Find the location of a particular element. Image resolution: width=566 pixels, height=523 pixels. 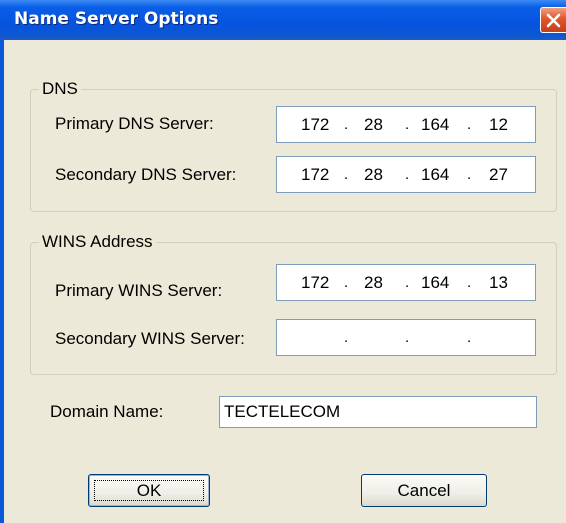

title-bar: Name Server Options is located at coordinates (283, 20).